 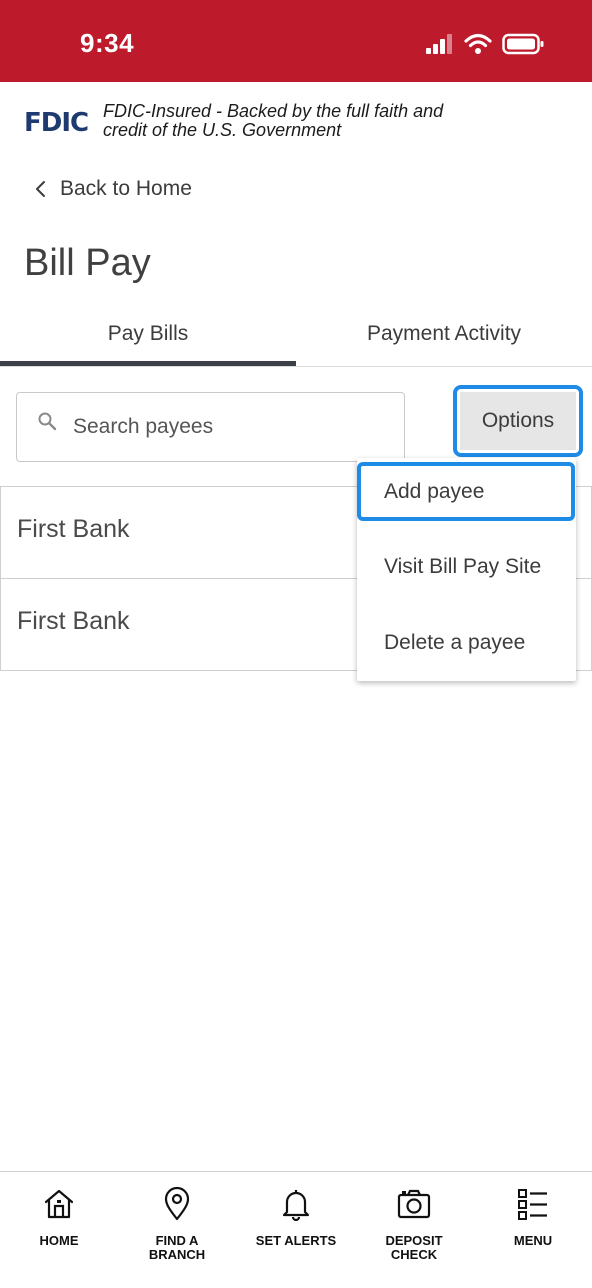 I want to click on nav-menu-label: MENU, so click(x=533, y=1240).